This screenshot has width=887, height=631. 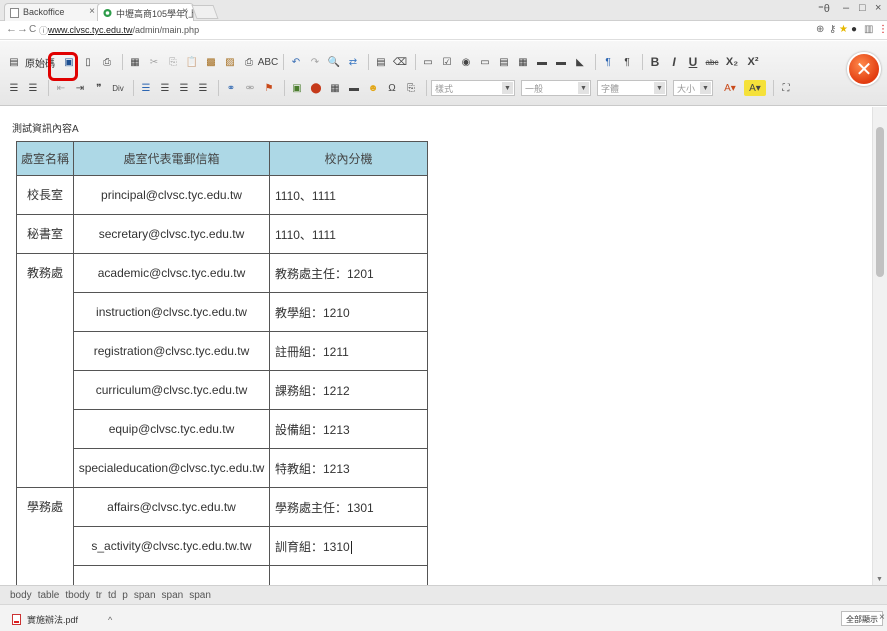 What do you see at coordinates (211, 62) in the screenshot?
I see `paste-text-icon: ▩` at bounding box center [211, 62].